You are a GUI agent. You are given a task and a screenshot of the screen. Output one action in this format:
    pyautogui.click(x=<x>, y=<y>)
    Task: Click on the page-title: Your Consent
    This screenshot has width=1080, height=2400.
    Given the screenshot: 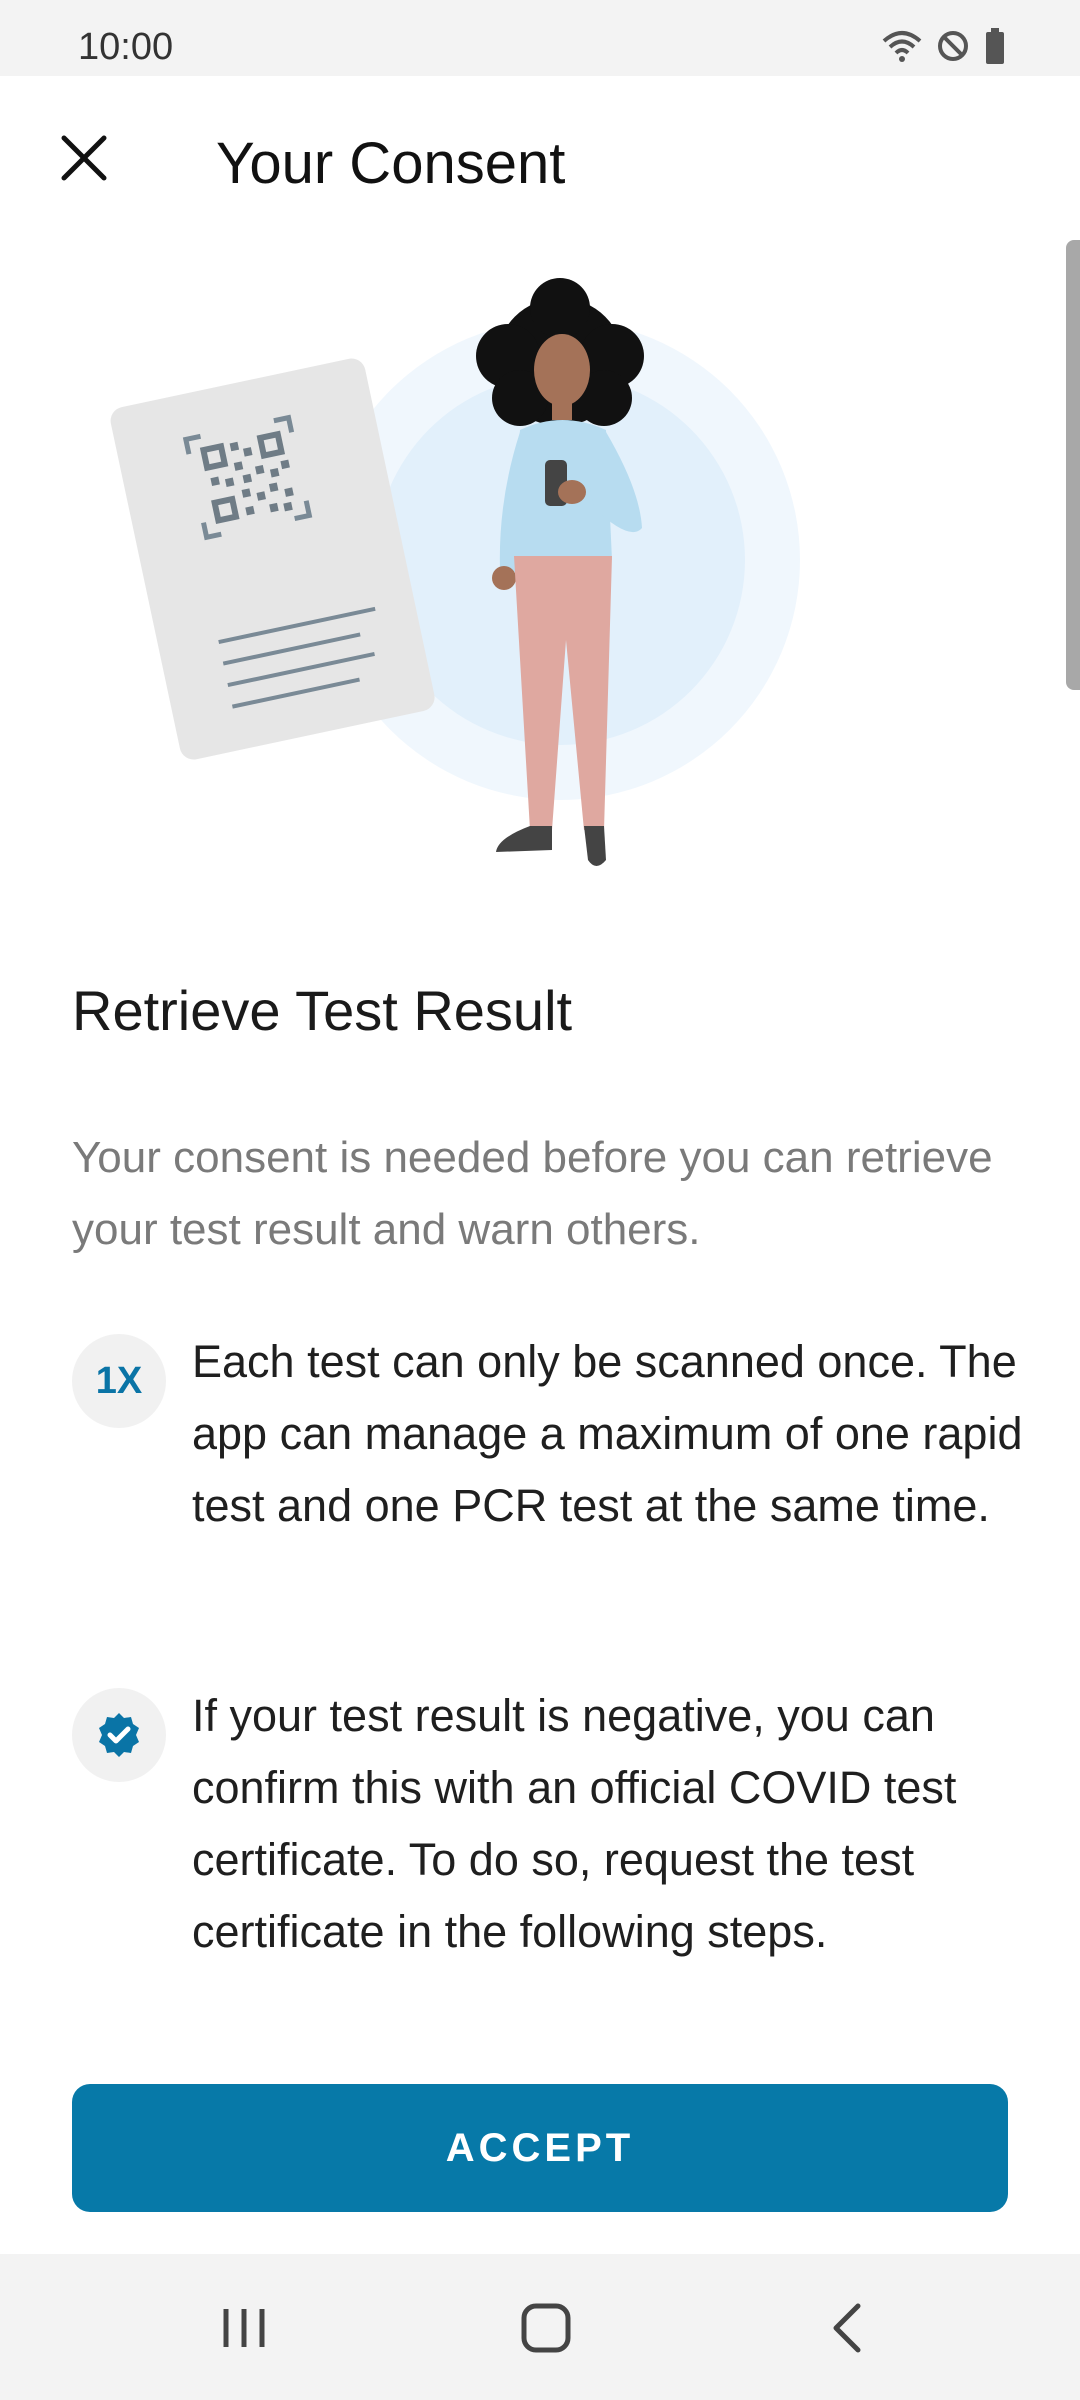 What is the action you would take?
    pyautogui.click(x=391, y=163)
    